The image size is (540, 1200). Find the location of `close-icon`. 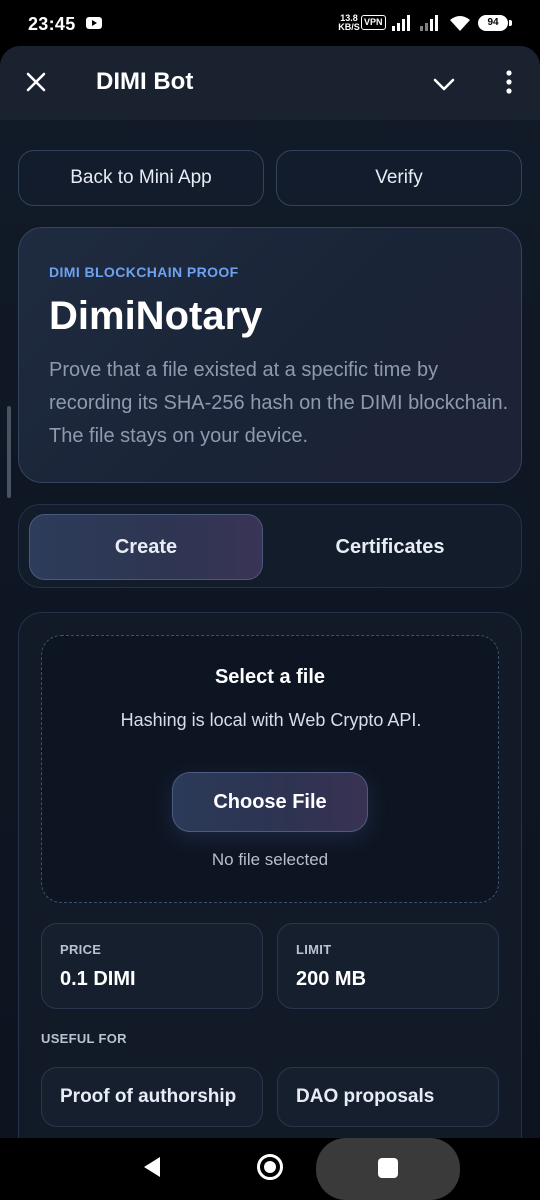

close-icon is located at coordinates (36, 82).